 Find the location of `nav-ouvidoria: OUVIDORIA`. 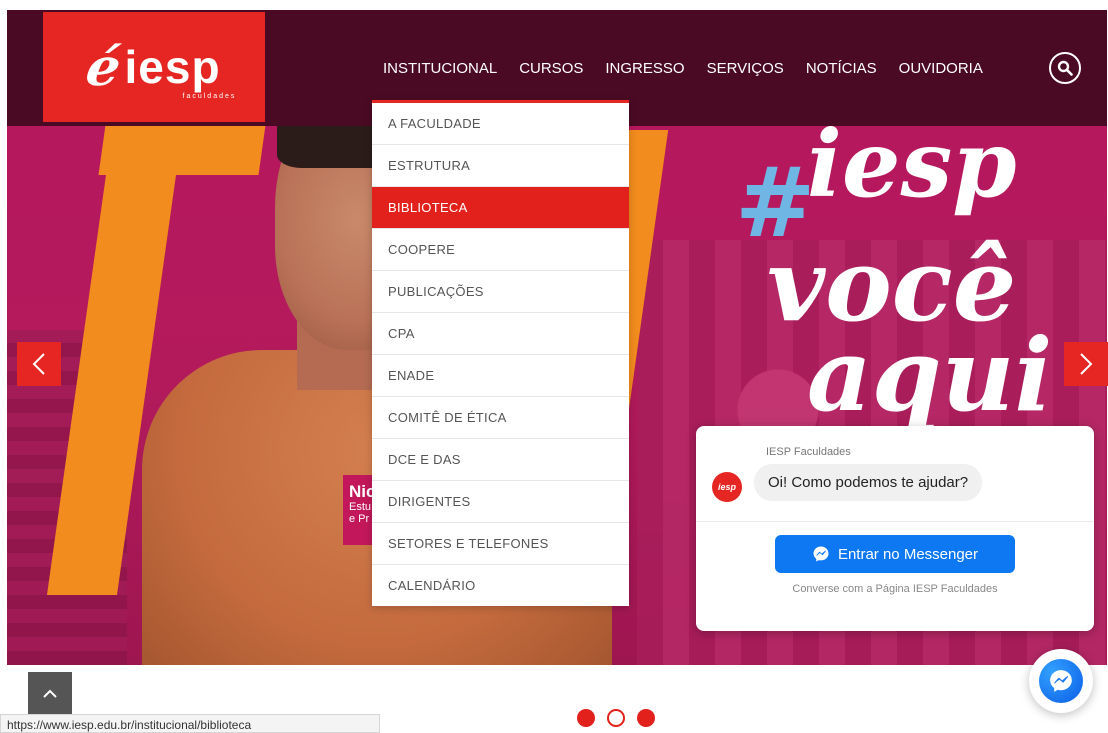

nav-ouvidoria: OUVIDORIA is located at coordinates (941, 68).